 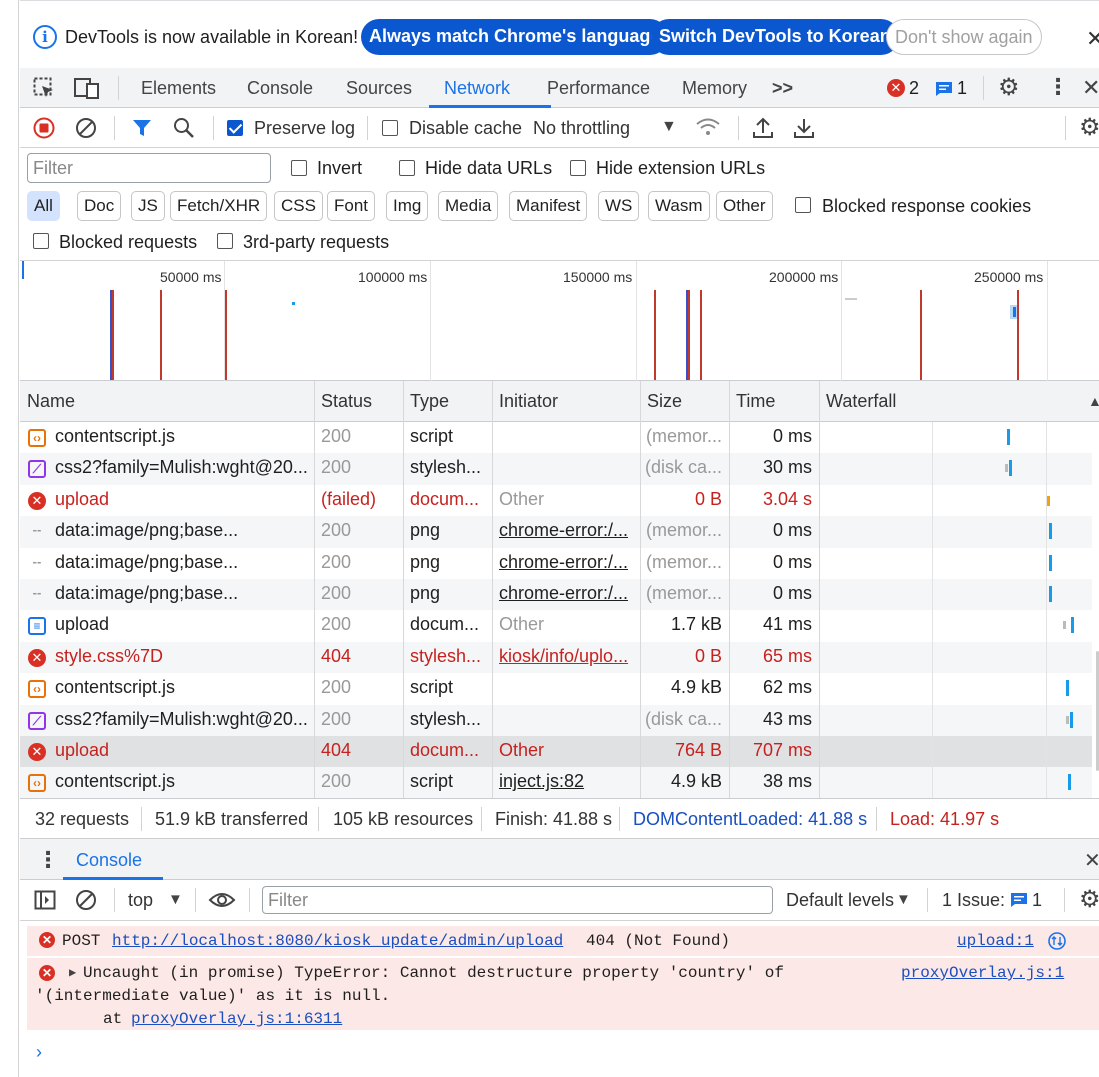 What do you see at coordinates (973, 900) in the screenshot?
I see `issues-label: 1 Issue:` at bounding box center [973, 900].